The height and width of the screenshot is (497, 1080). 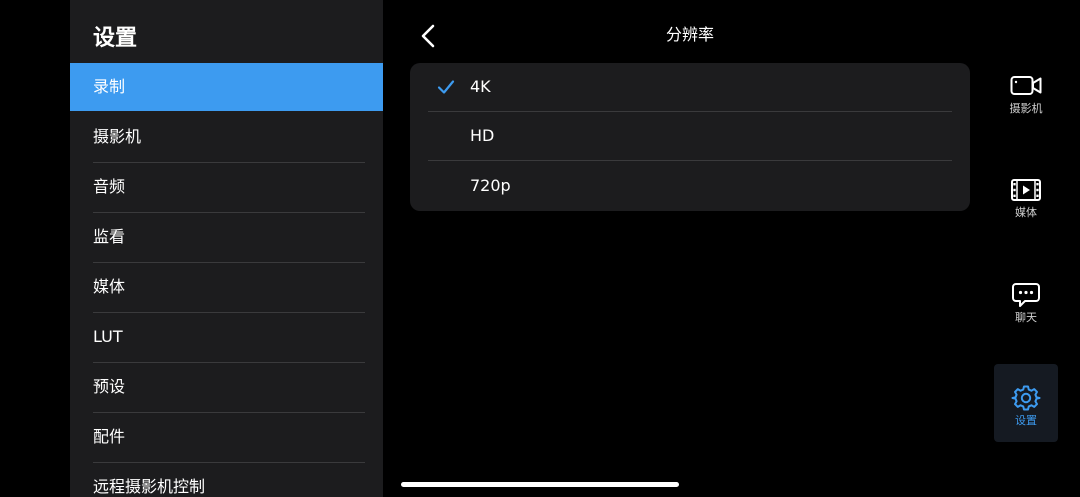 I want to click on option-label: 4K, so click(x=480, y=86).